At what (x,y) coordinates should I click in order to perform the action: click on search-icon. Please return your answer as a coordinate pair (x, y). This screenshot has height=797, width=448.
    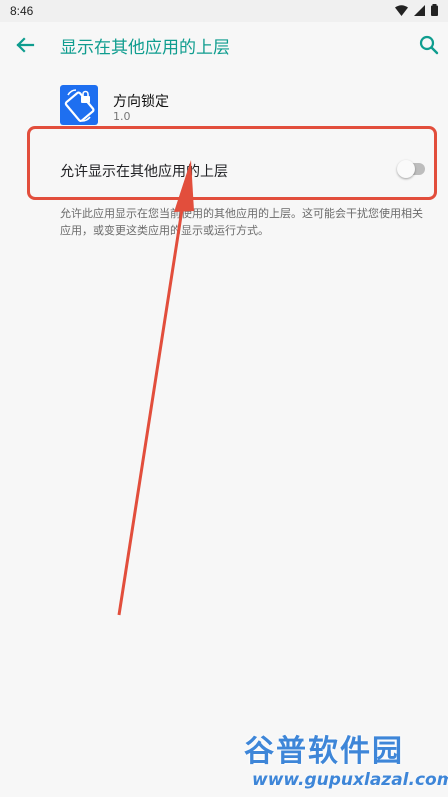
    Looking at the image, I should click on (429, 45).